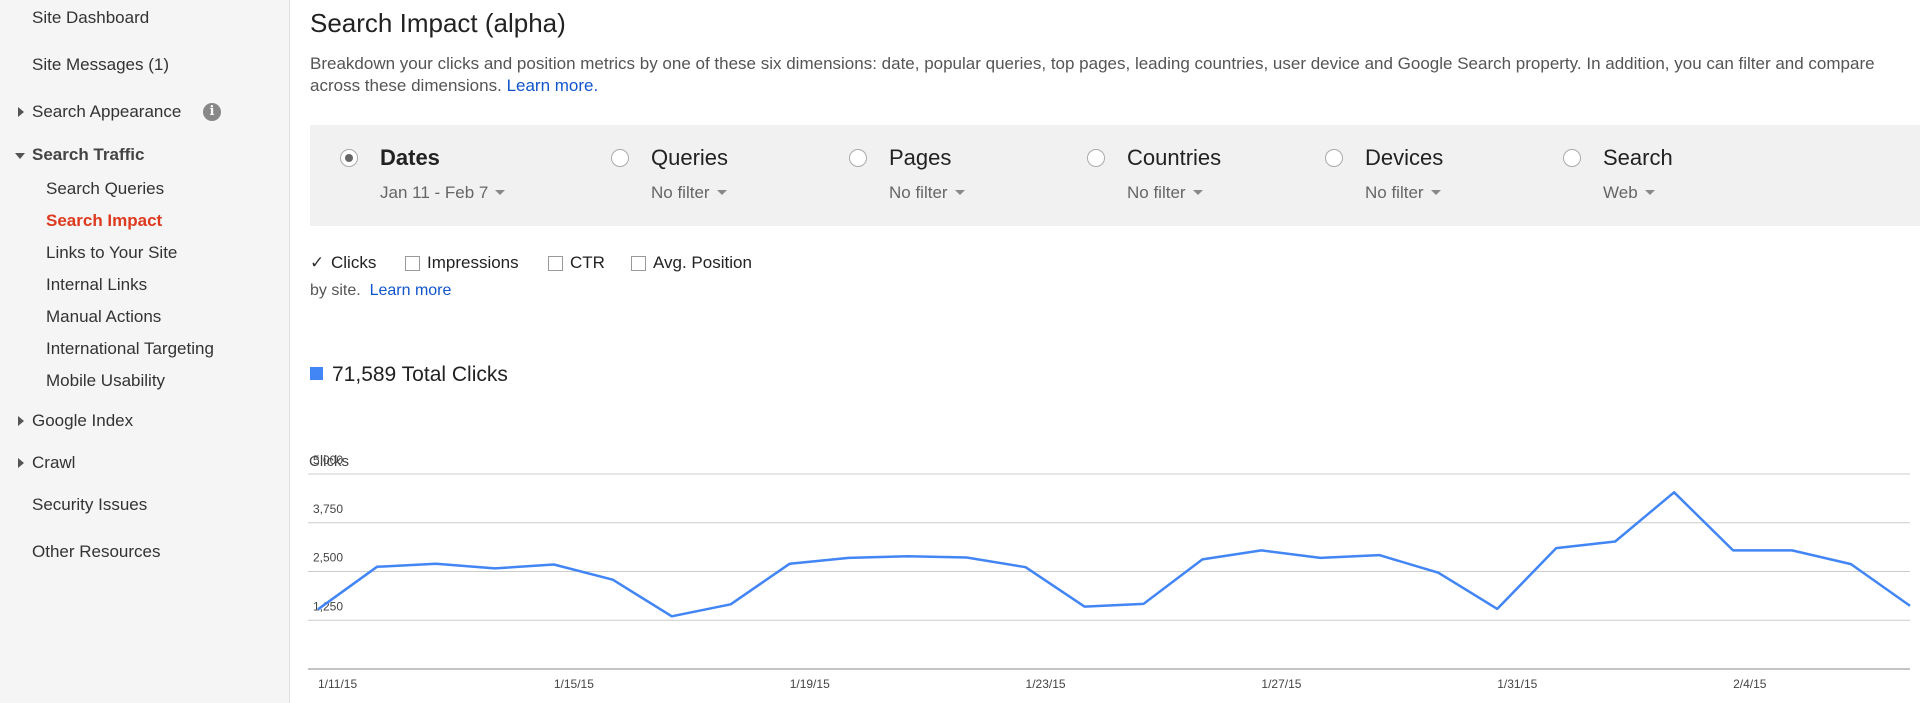 This screenshot has width=1920, height=703. Describe the element at coordinates (106, 112) in the screenshot. I see `sidebar-item-search-appearance: Search Appearance` at that location.